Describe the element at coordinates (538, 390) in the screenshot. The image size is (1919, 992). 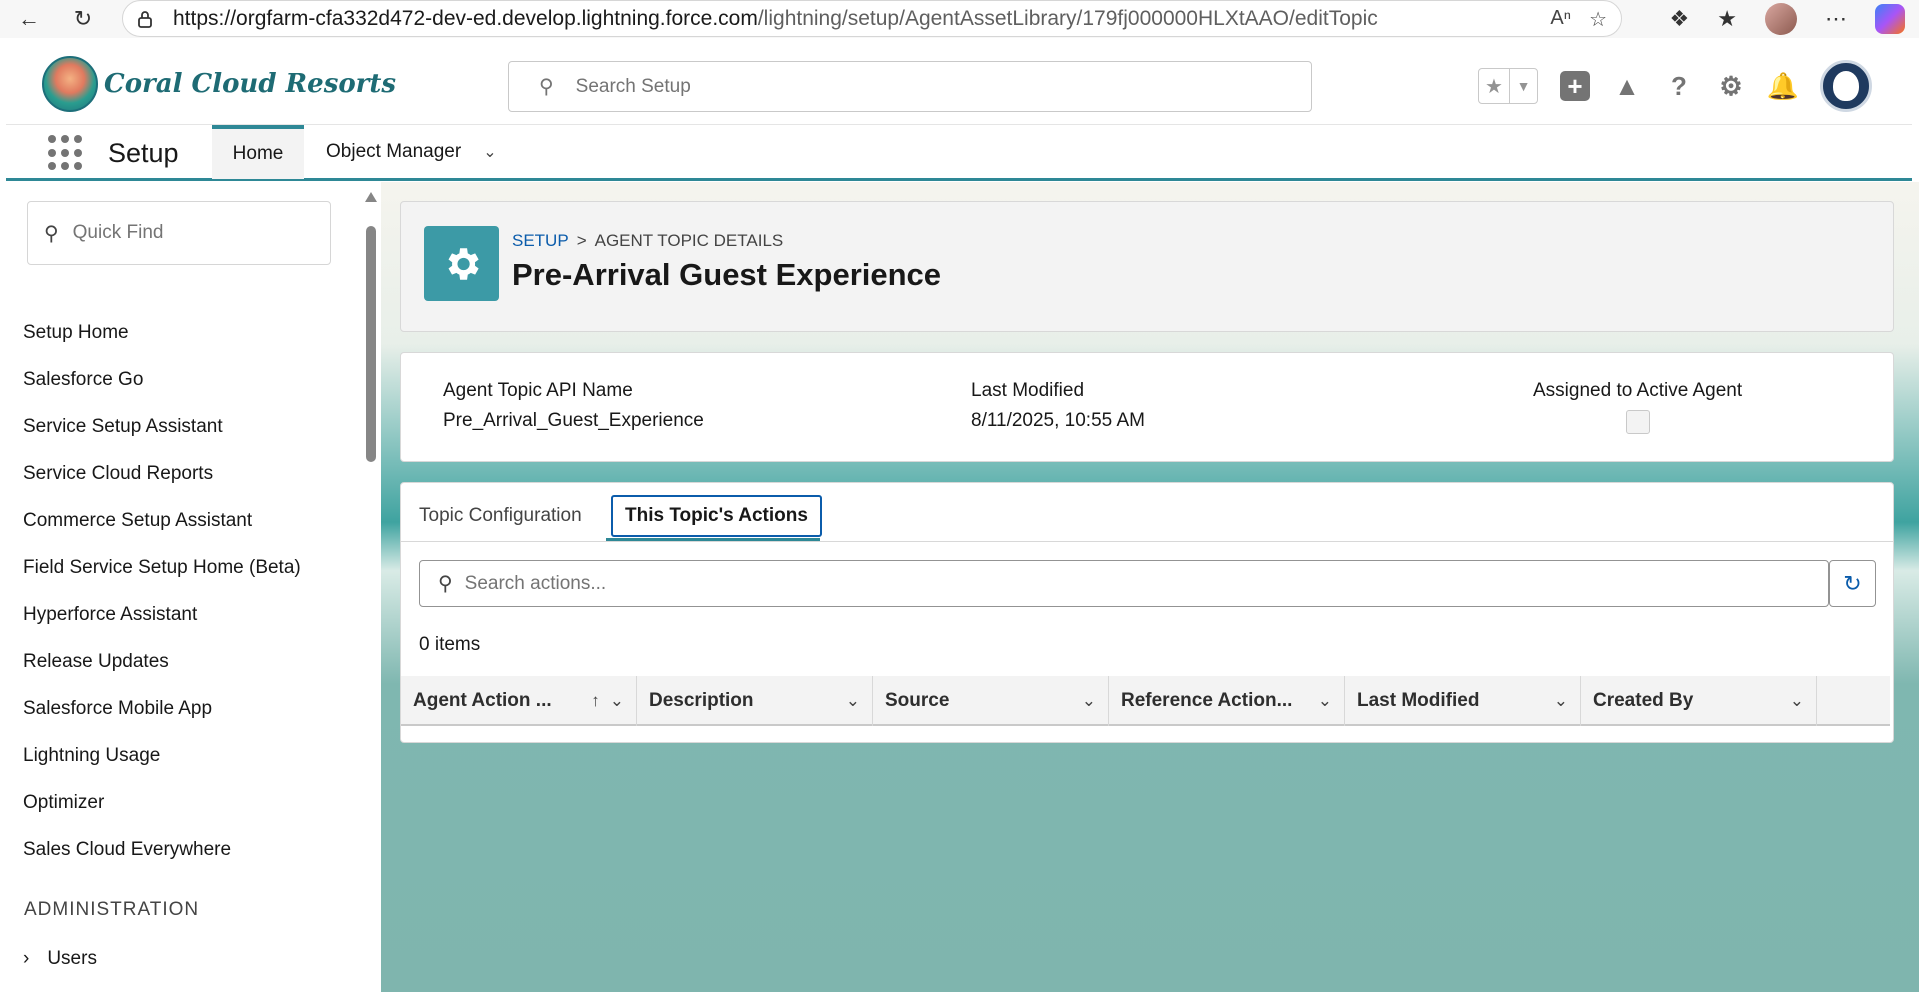
I see `api-name-label: Agent Topic API Name` at that location.